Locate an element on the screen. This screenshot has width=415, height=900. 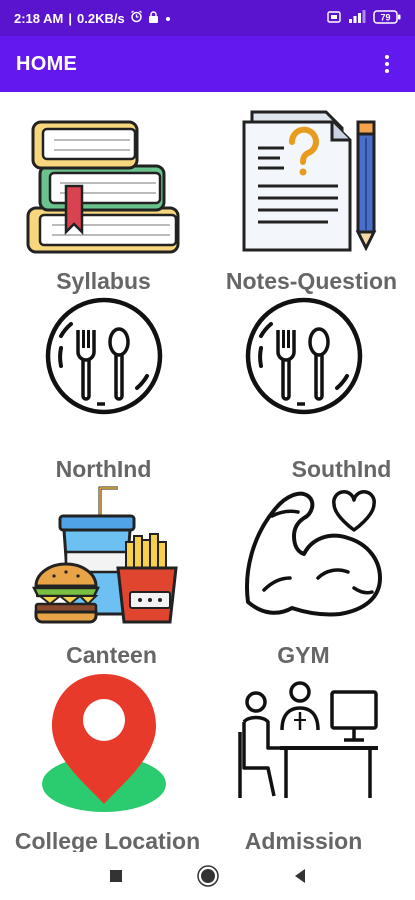
tile-gym: GYM is located at coordinates (311, 577).